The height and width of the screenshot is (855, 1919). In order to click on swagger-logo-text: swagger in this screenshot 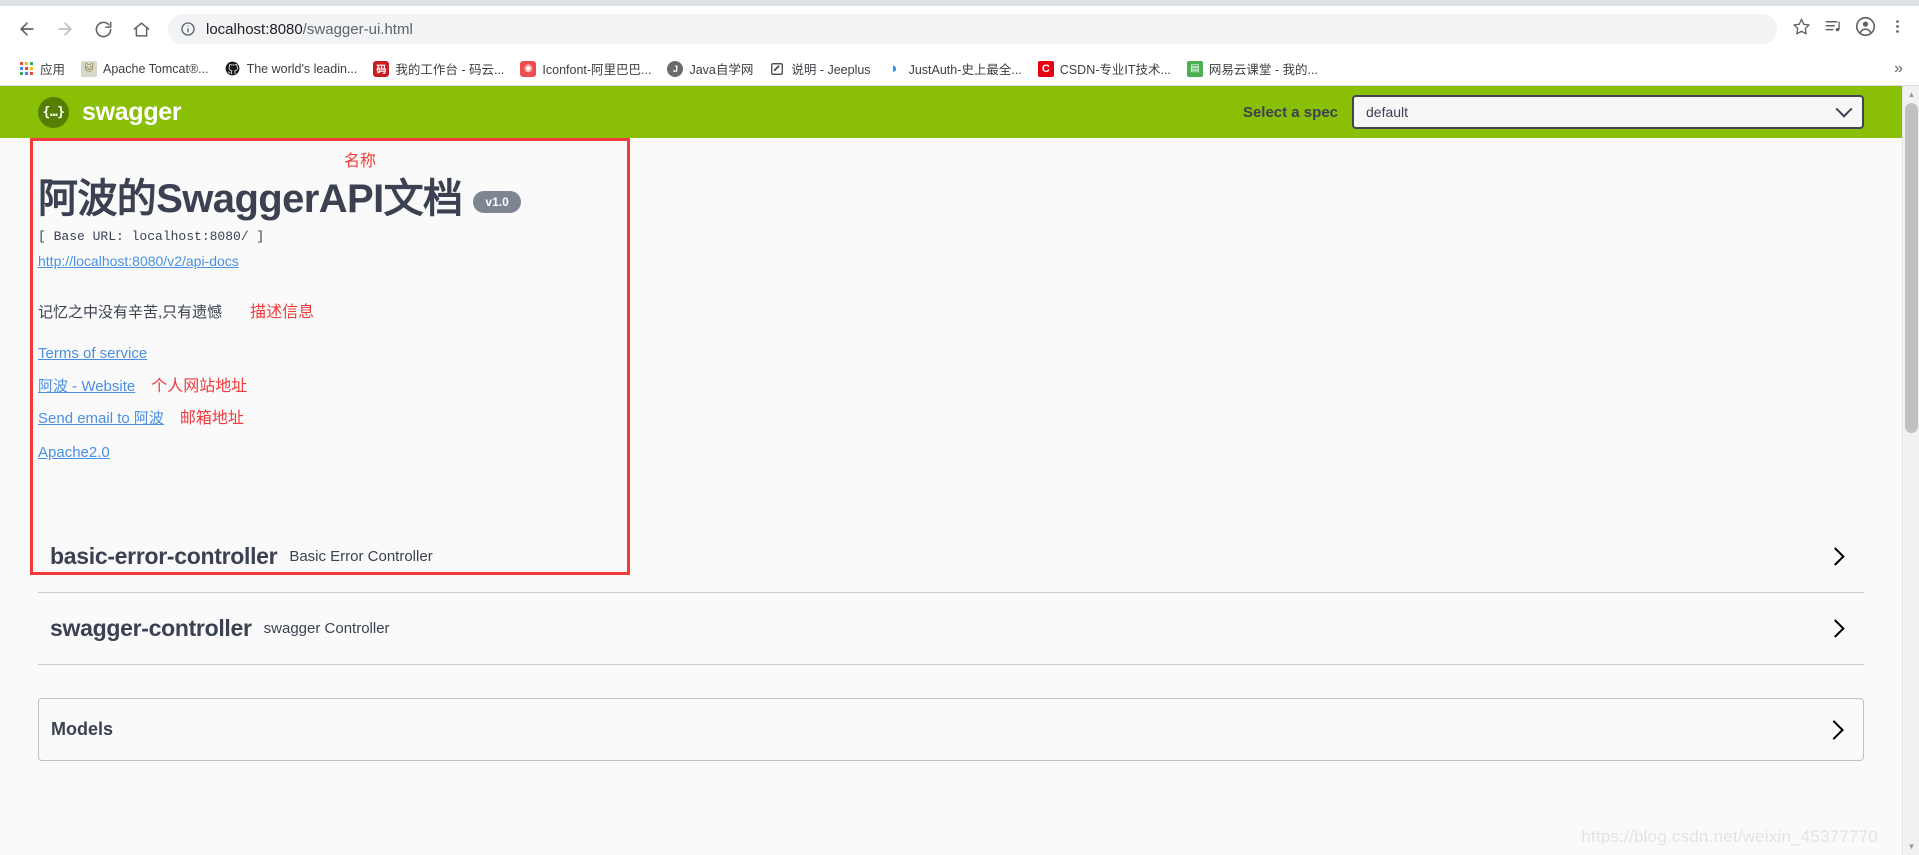, I will do `click(132, 111)`.